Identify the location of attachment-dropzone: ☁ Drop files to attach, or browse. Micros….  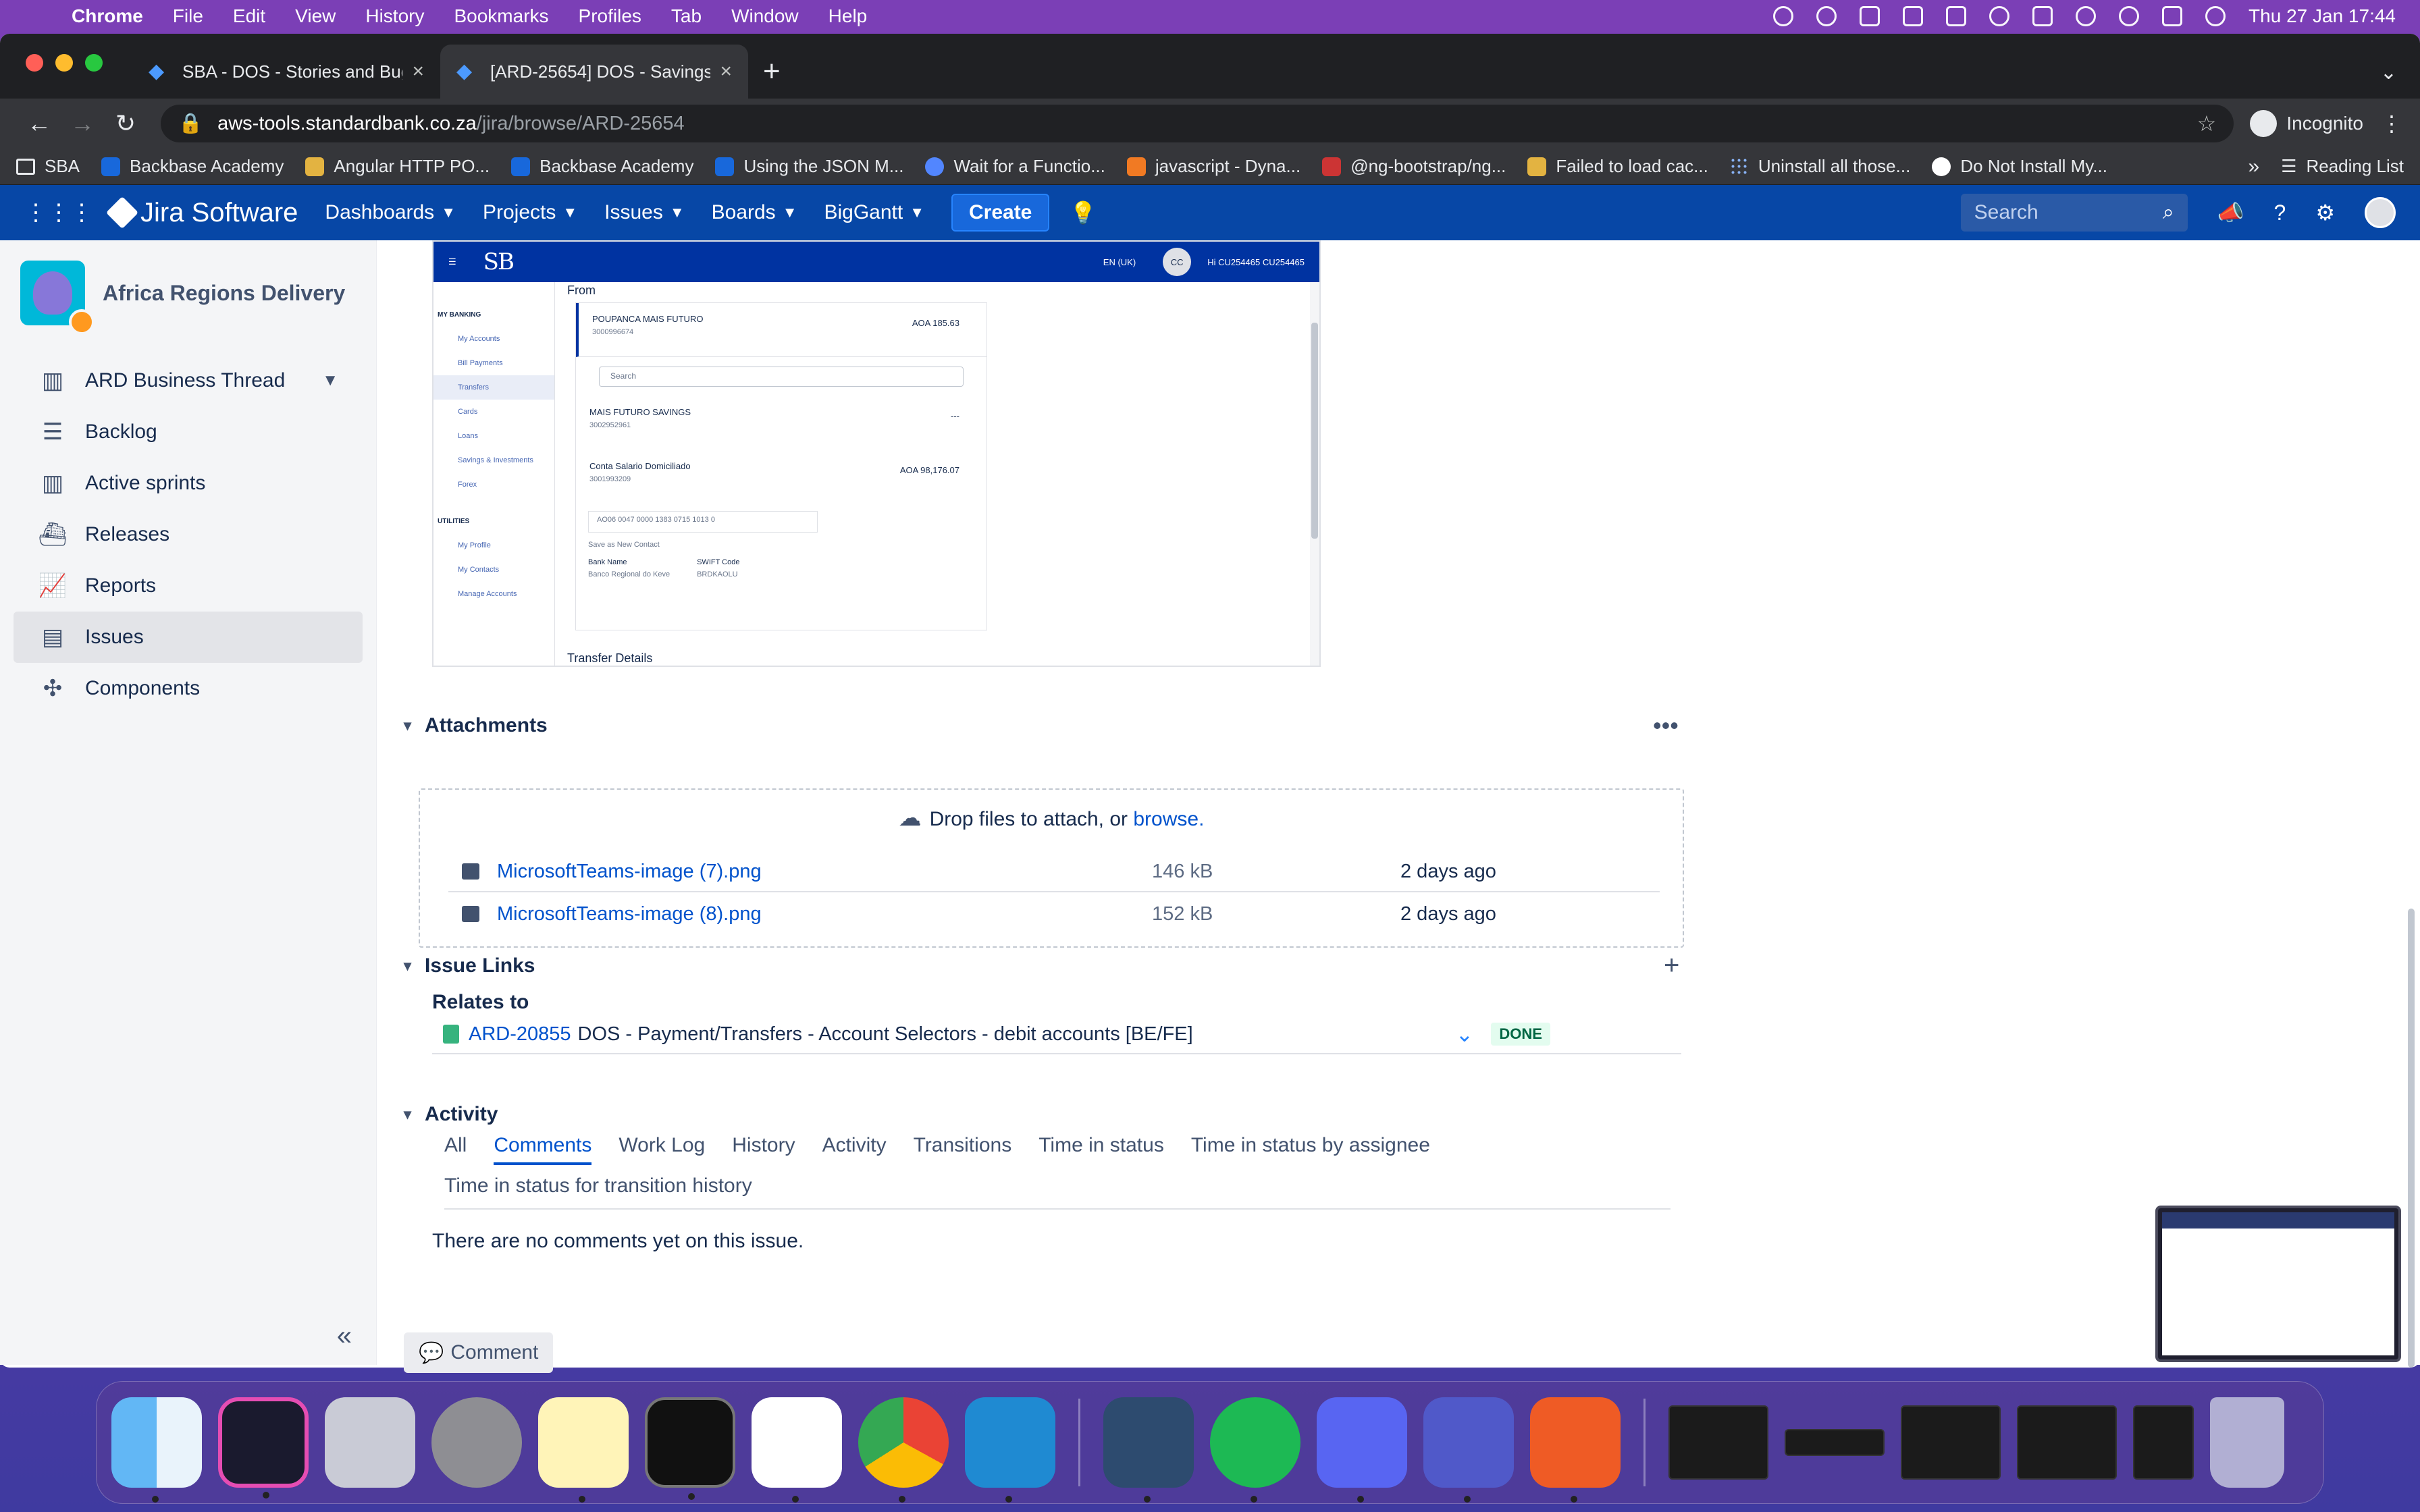
(1051, 868).